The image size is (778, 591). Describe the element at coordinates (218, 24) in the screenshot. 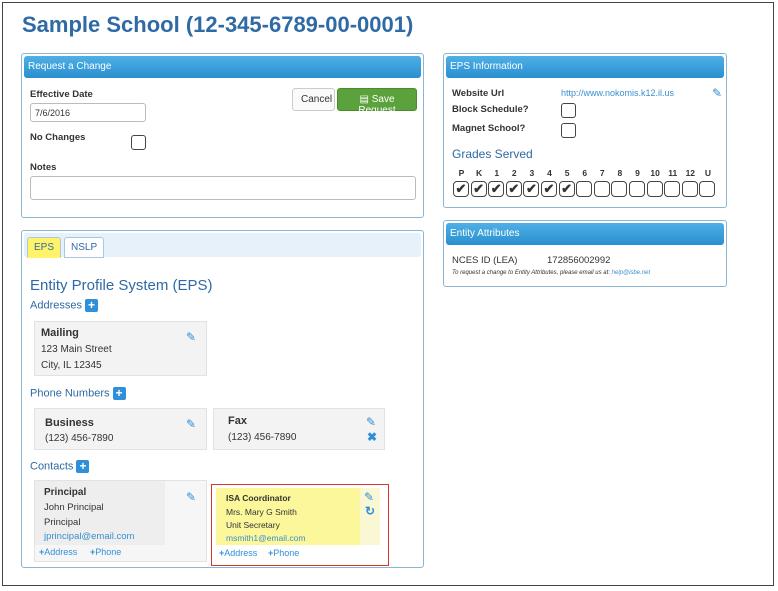

I see `page-title: Sample School (12-345-6789-00-0001)` at that location.